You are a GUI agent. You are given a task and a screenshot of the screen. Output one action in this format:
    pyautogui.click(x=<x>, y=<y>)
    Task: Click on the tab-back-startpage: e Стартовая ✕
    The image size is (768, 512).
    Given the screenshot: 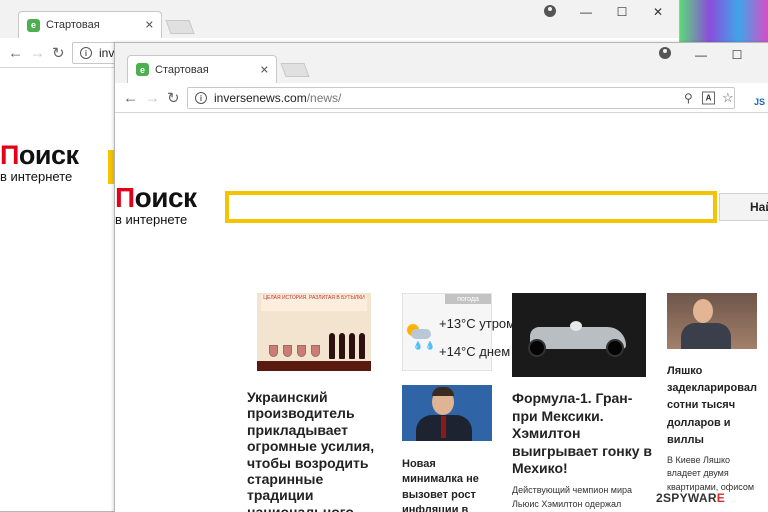 What is the action you would take?
    pyautogui.click(x=90, y=24)
    